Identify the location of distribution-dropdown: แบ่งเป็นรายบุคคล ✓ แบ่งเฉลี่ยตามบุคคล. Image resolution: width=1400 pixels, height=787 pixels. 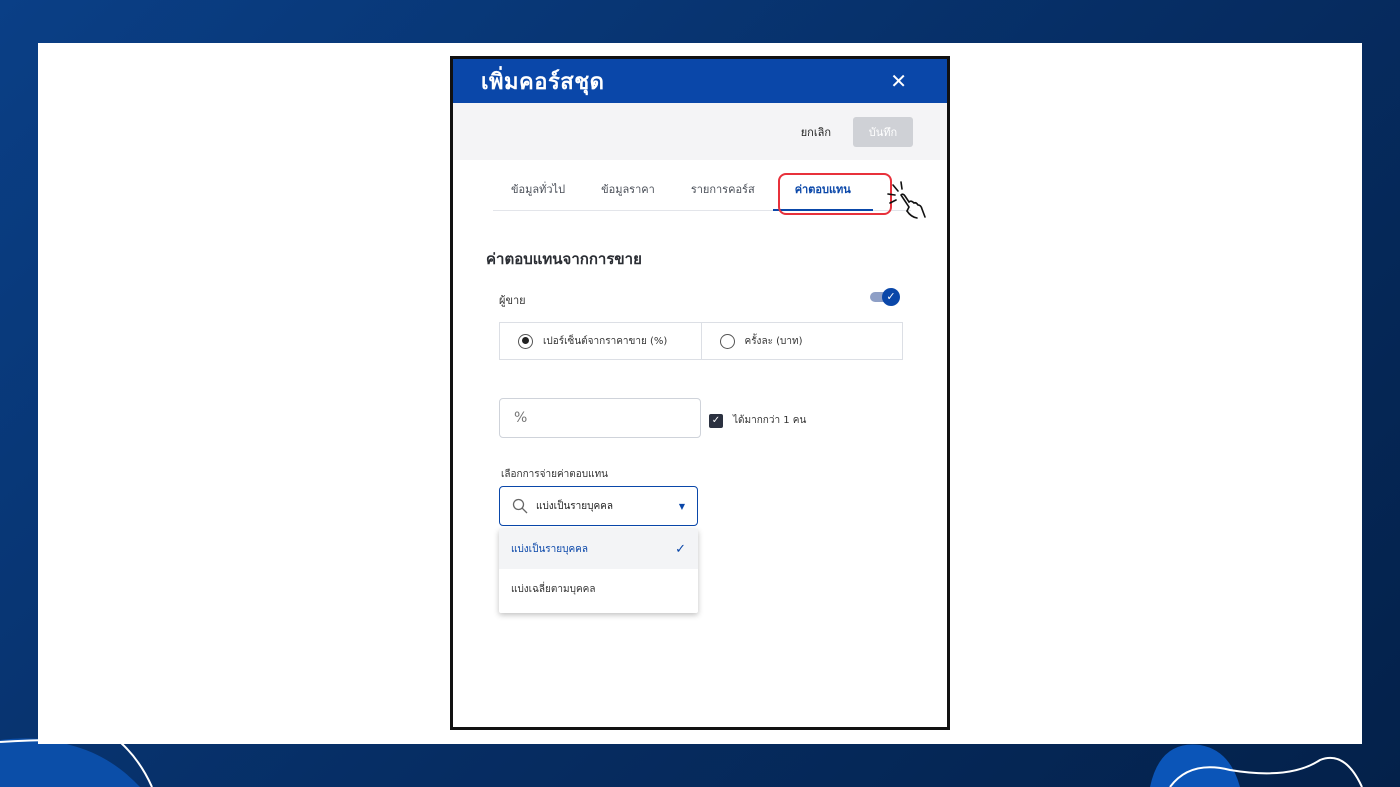
(598, 571).